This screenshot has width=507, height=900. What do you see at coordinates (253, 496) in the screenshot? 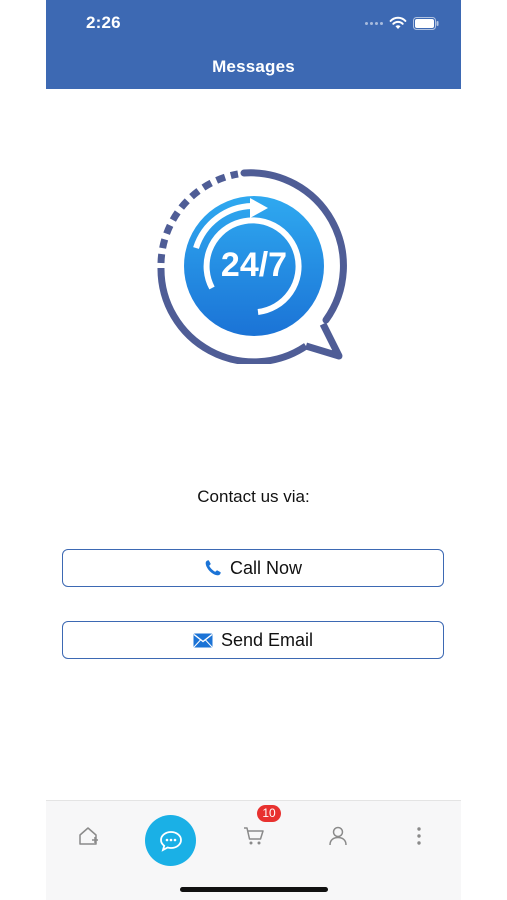
I see `contact-label: Contact us via:` at bounding box center [253, 496].